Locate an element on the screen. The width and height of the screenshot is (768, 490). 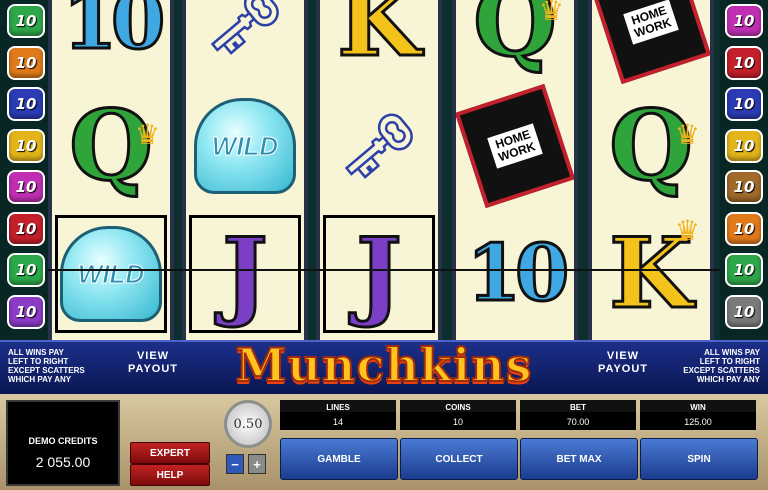
right-line-indicators: 10 10 10 10 10 10 10 10 is located at coordinates (744, 170).